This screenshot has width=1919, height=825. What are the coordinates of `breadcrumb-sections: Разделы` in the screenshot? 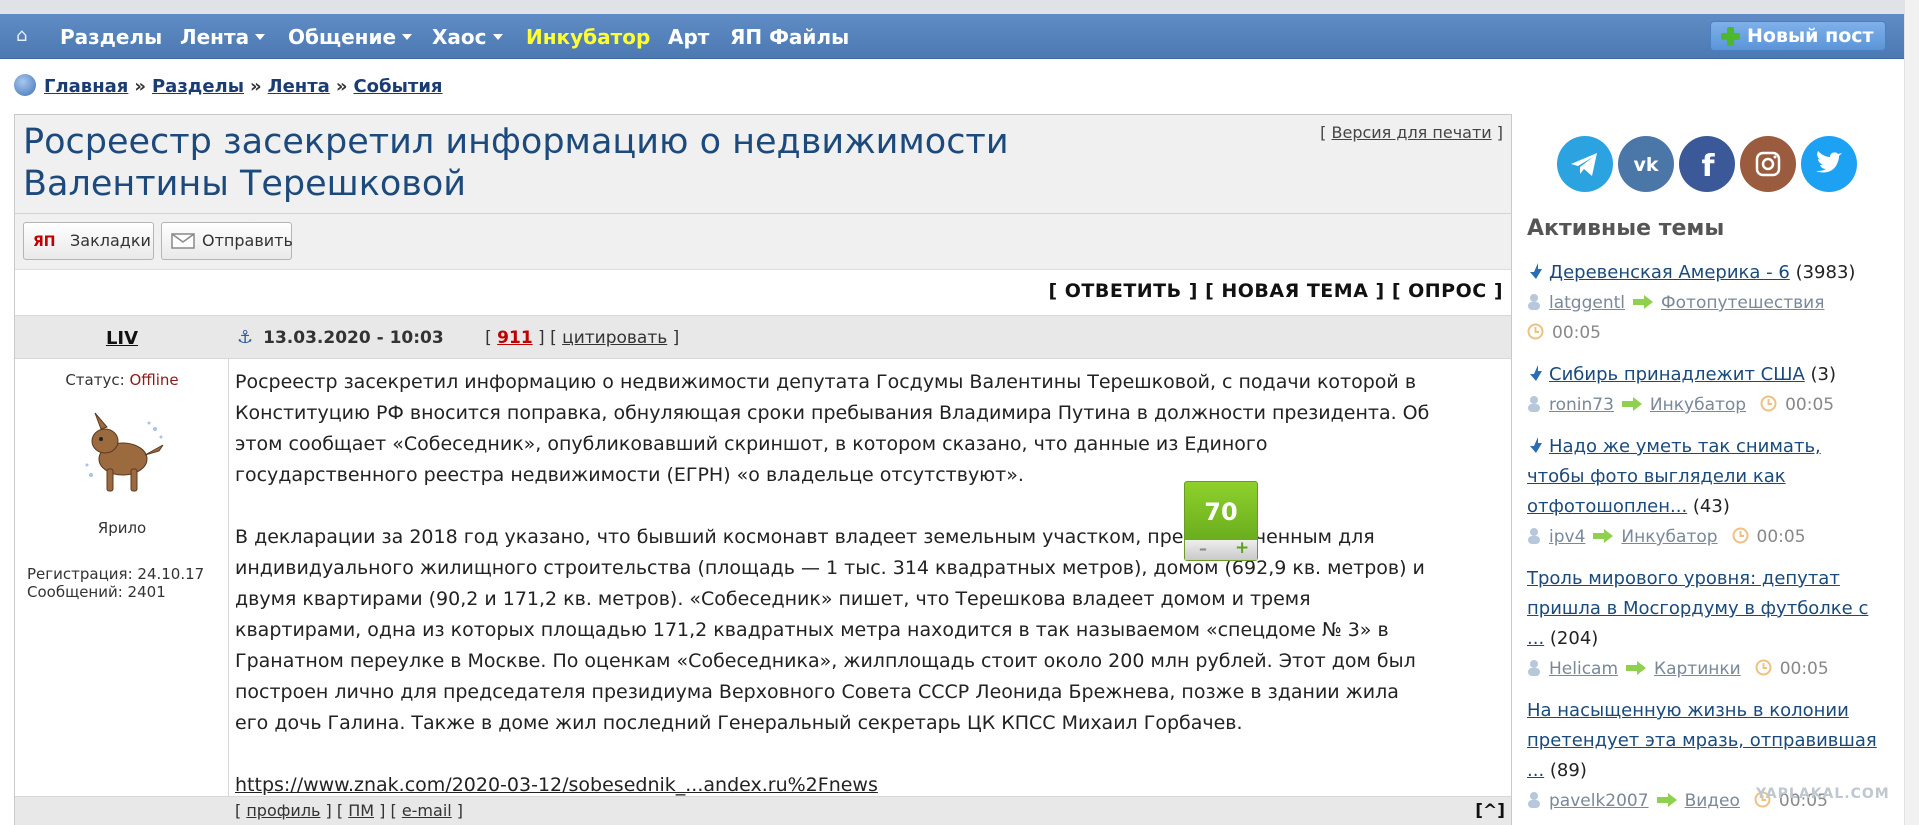 It's located at (198, 86).